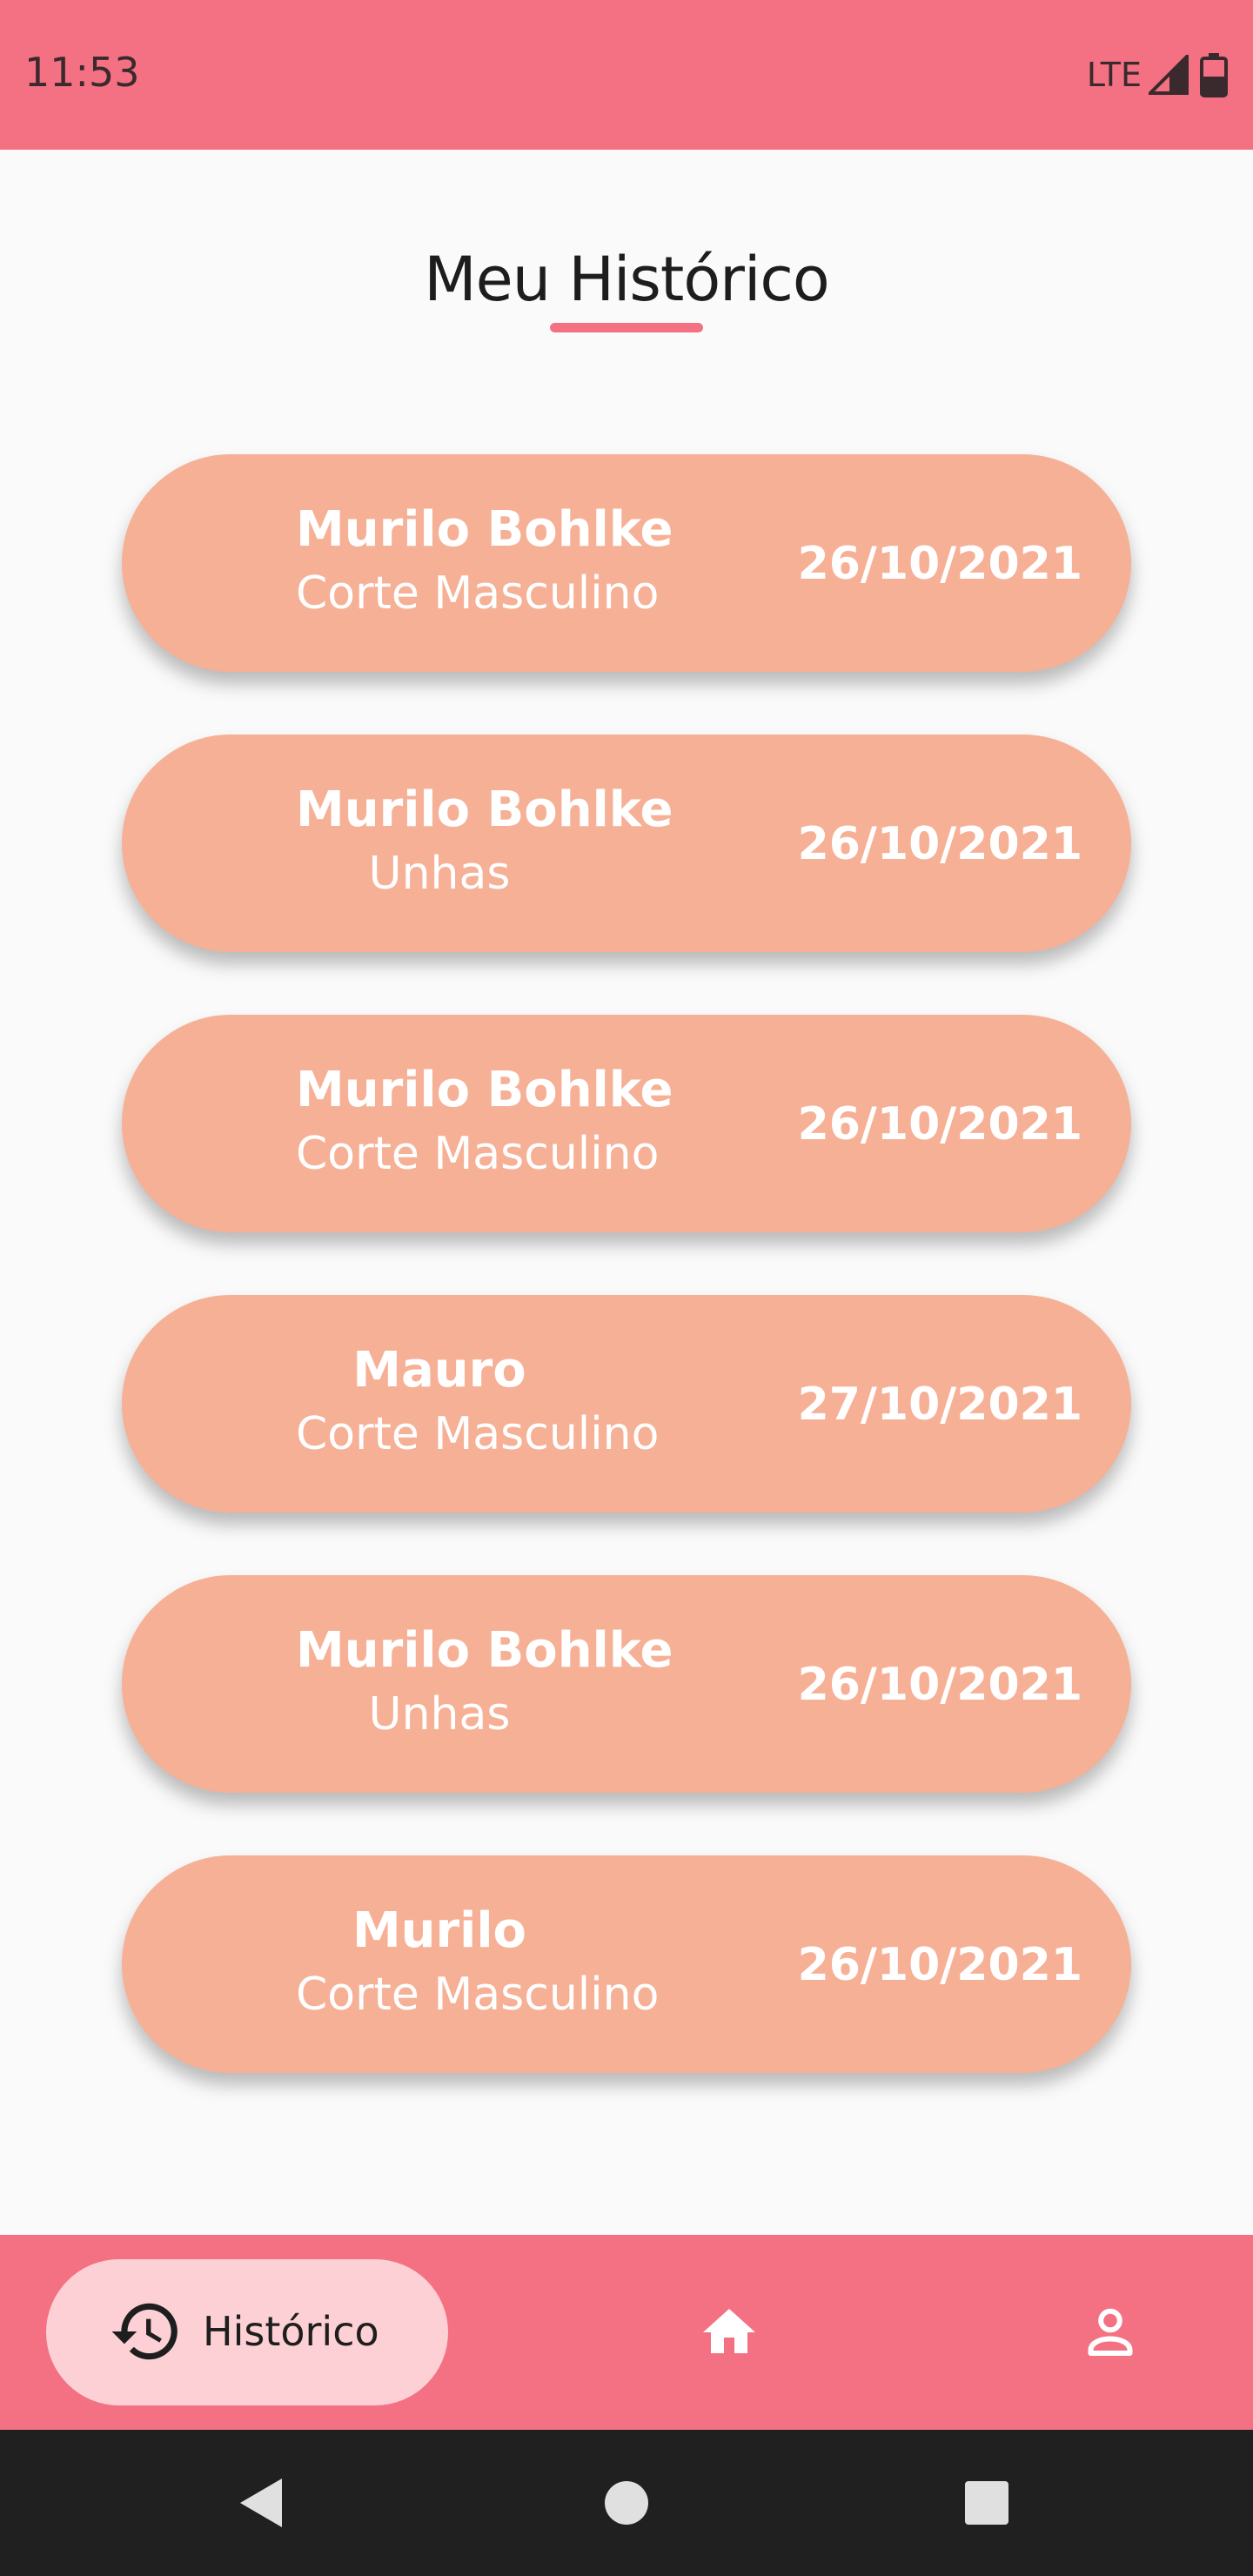  What do you see at coordinates (82, 72) in the screenshot?
I see `status-time: 11:53` at bounding box center [82, 72].